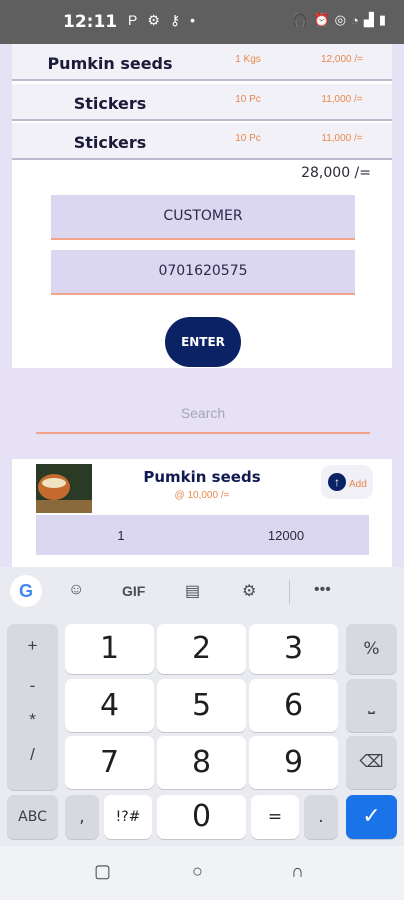 Image resolution: width=404 pixels, height=900 pixels. What do you see at coordinates (201, 817) in the screenshot?
I see `digit-key: 0` at bounding box center [201, 817].